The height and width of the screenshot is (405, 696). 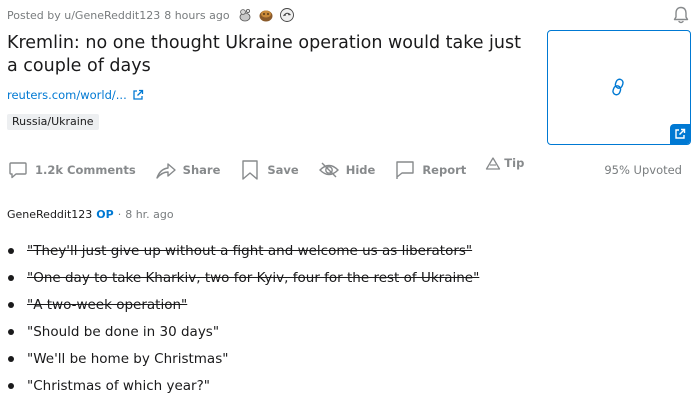 I want to click on save-button: Save, so click(x=269, y=170).